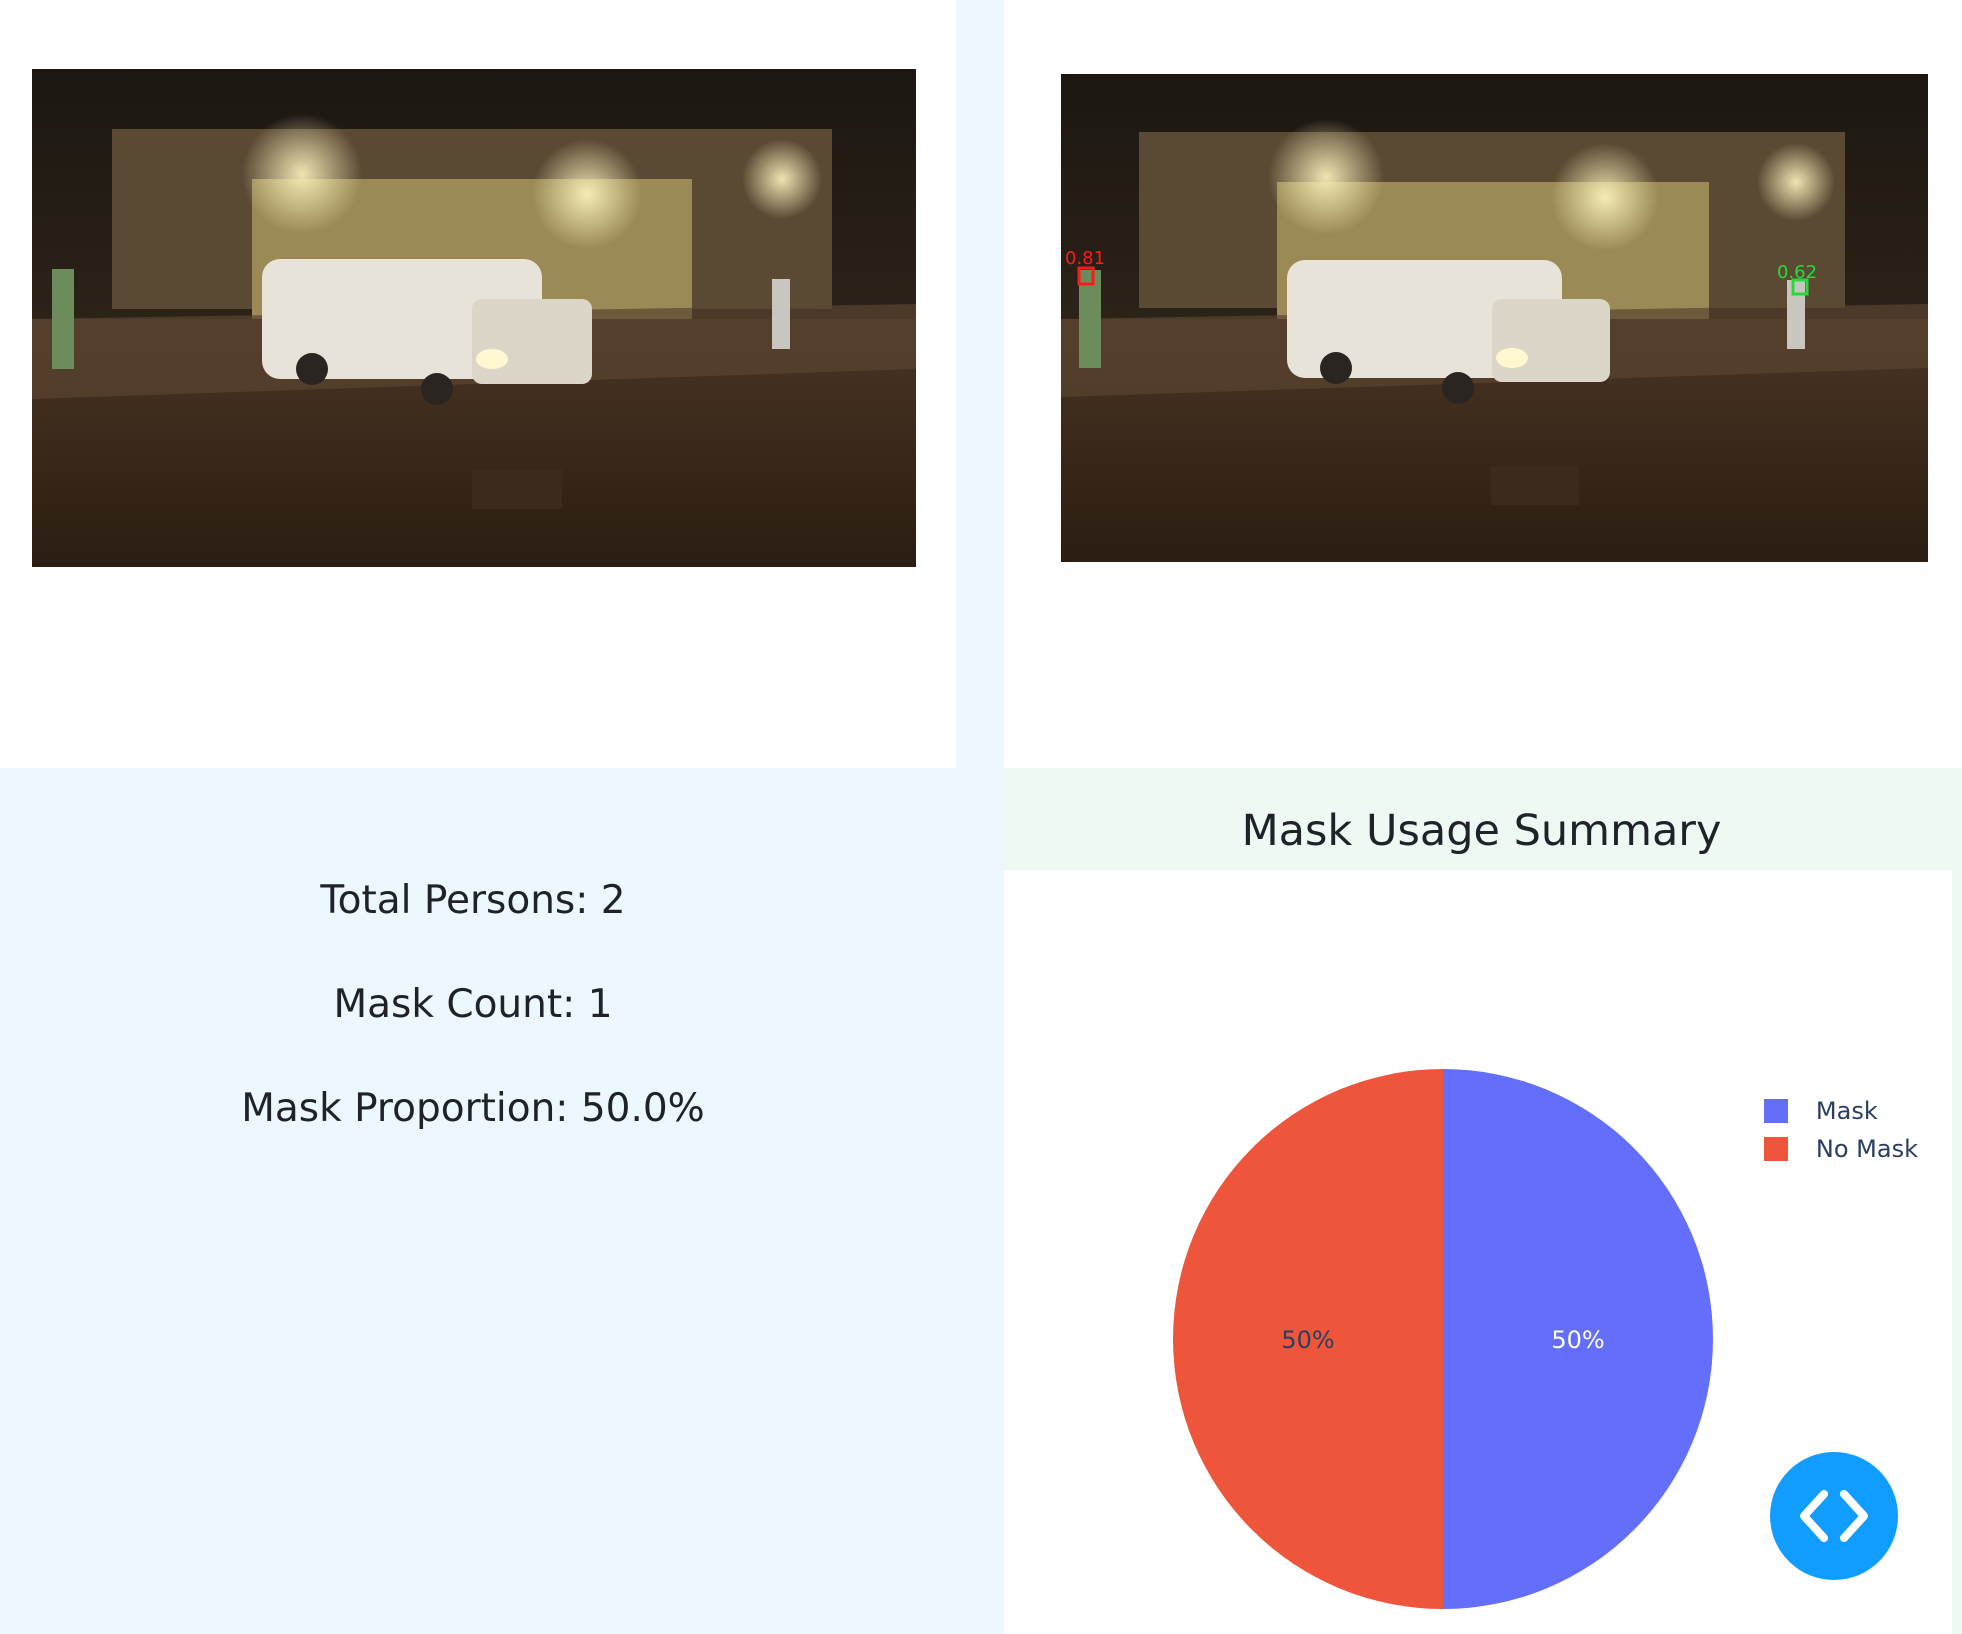  Describe the element at coordinates (473, 1004) in the screenshot. I see `mask-count-stat: Mask Count: 1` at that location.